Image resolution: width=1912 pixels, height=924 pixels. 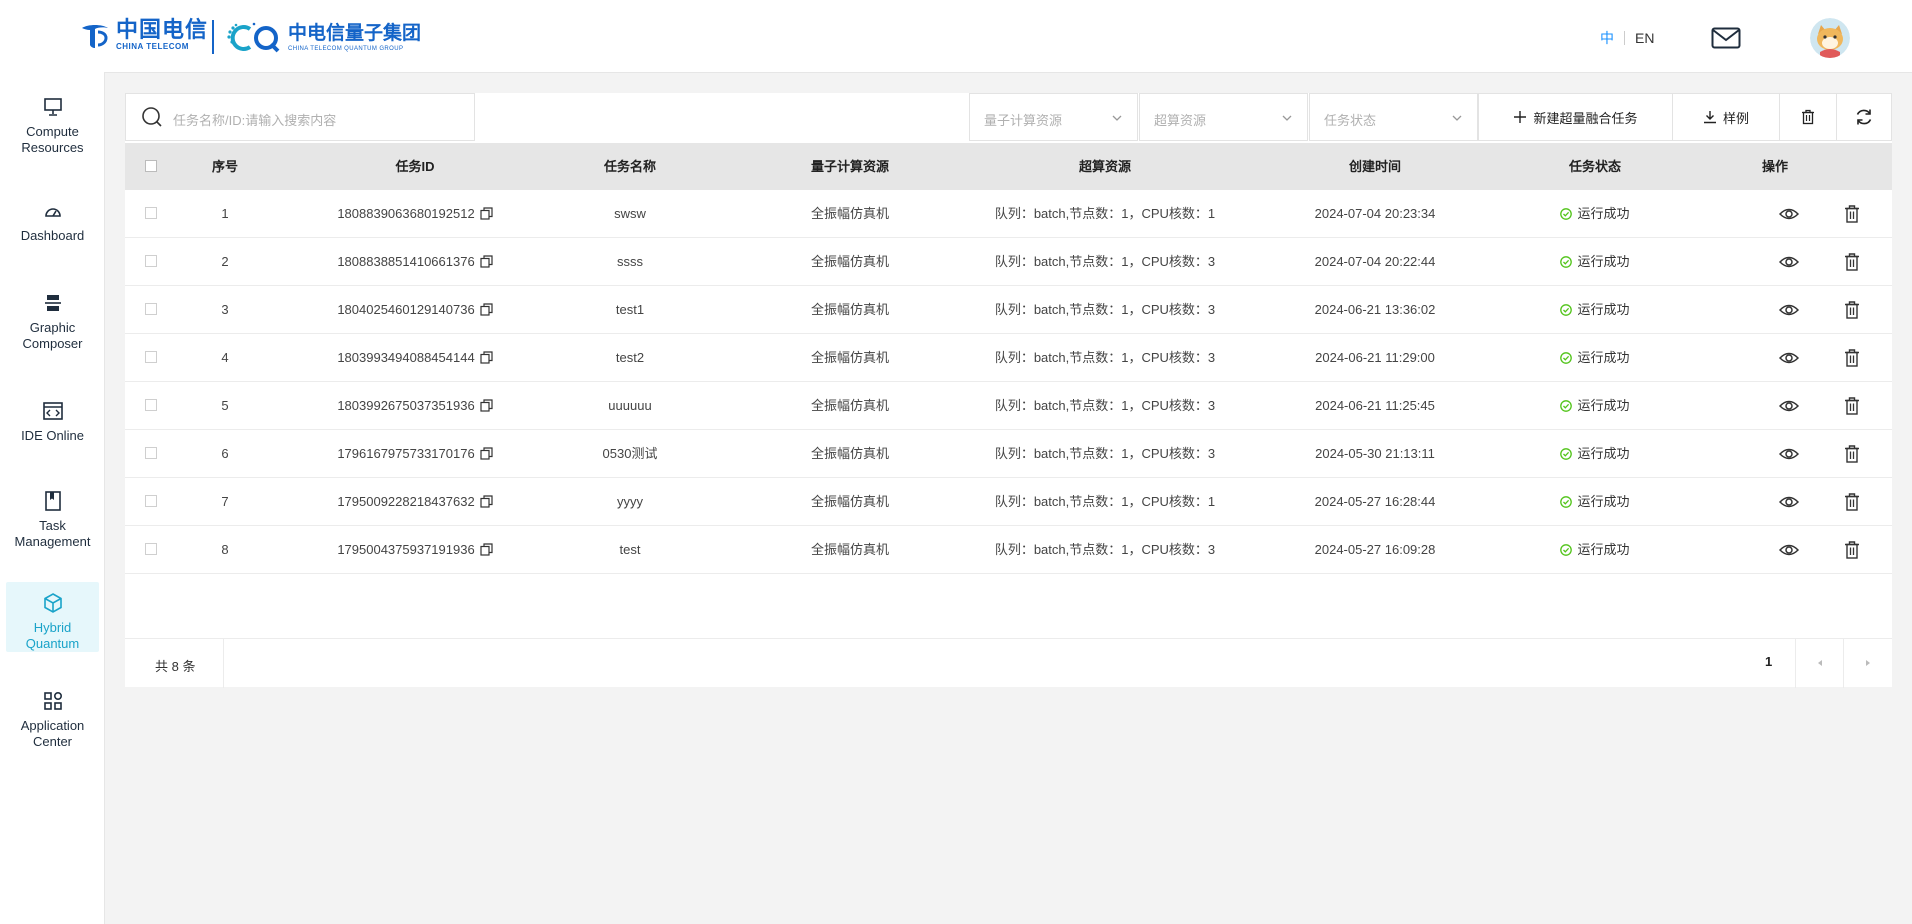 What do you see at coordinates (143, 35) in the screenshot?
I see `china-telecom-logo: 中国电信 CHINA TELECOM` at bounding box center [143, 35].